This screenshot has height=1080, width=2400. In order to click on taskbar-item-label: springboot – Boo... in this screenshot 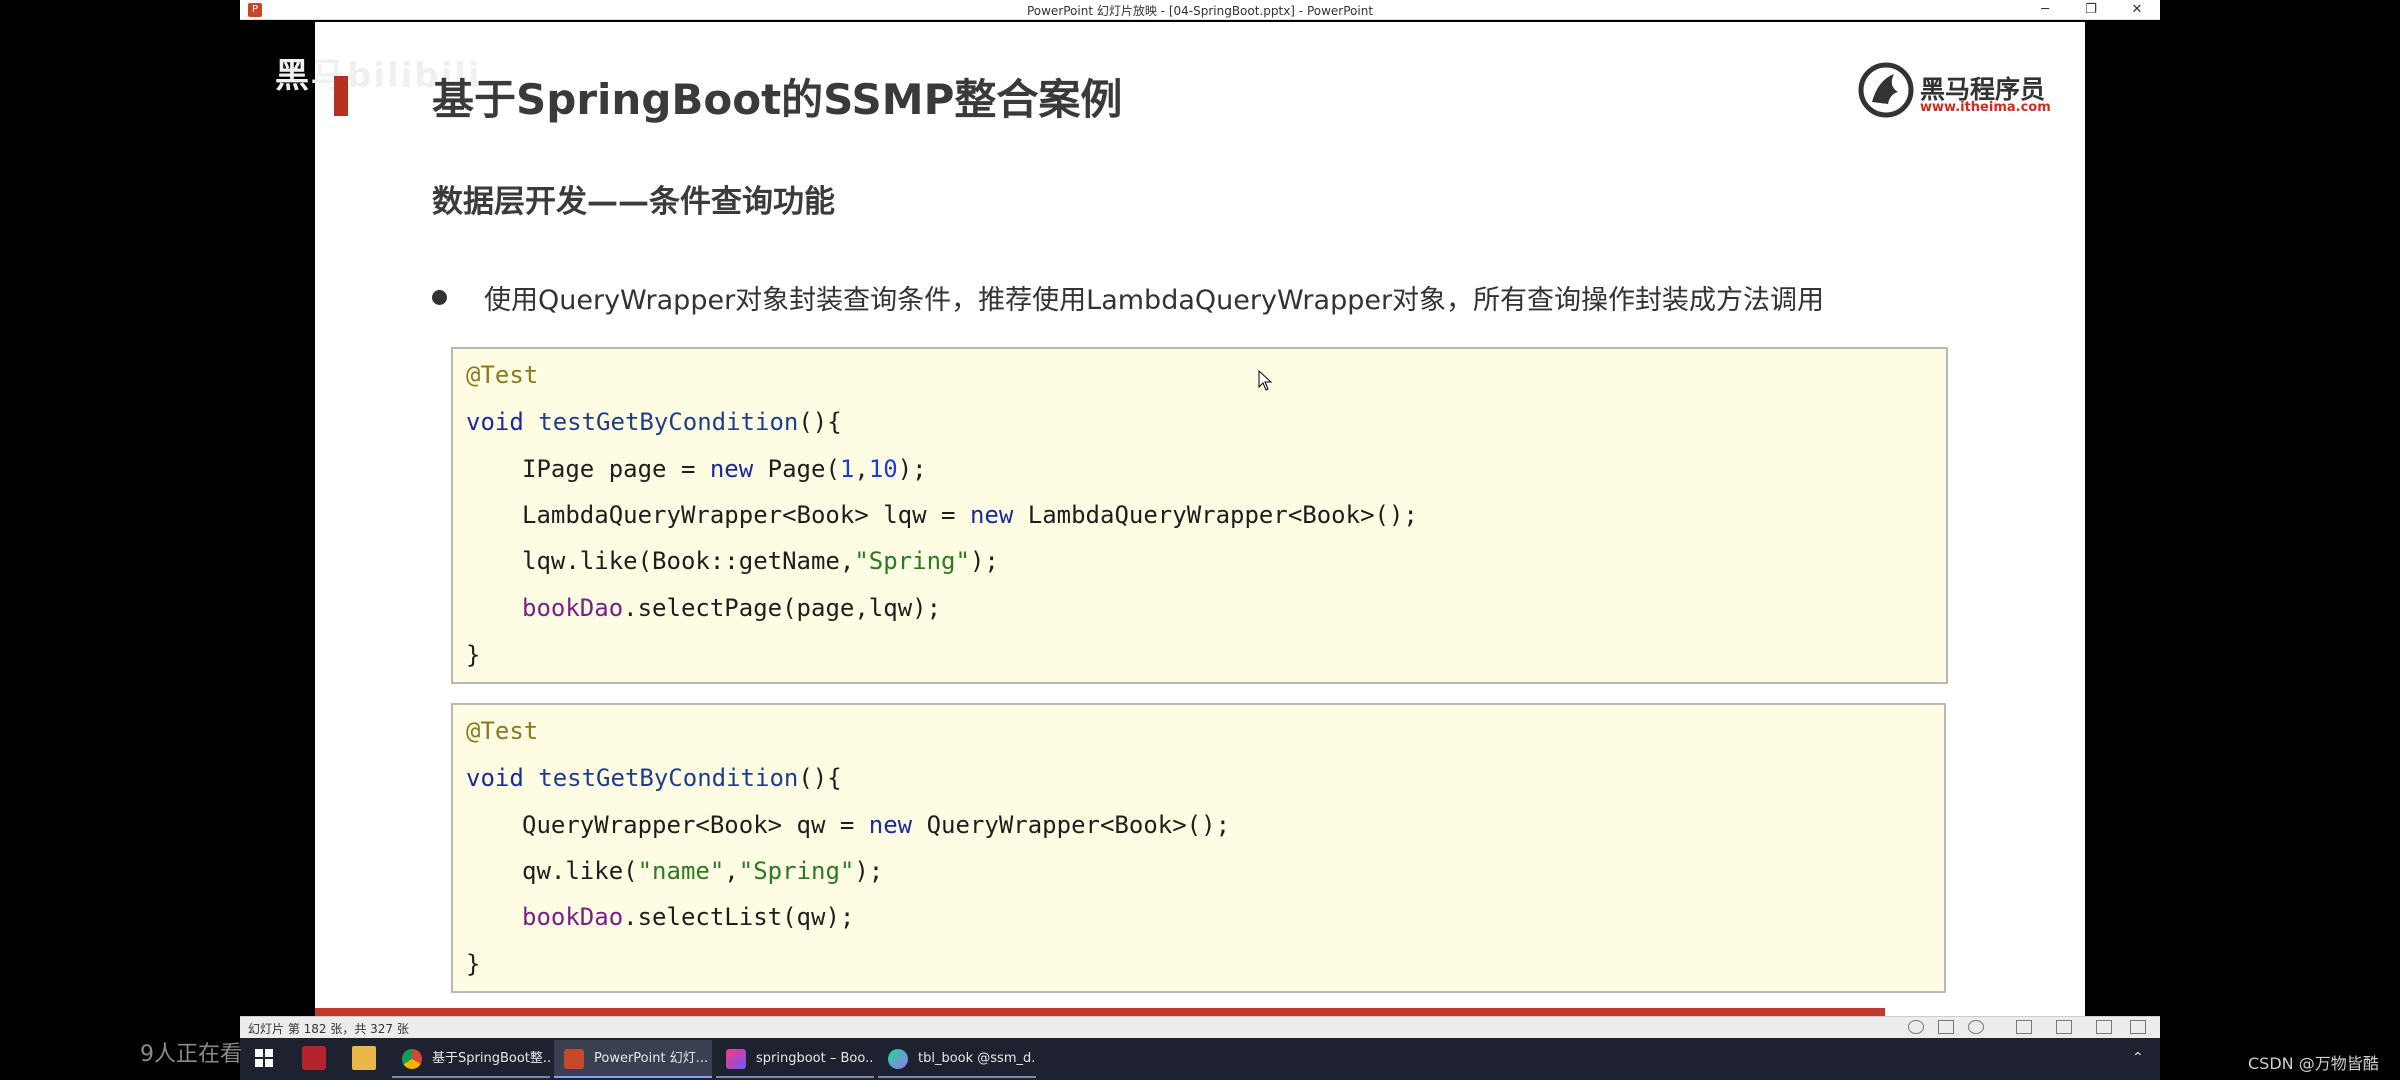, I will do `click(815, 1058)`.